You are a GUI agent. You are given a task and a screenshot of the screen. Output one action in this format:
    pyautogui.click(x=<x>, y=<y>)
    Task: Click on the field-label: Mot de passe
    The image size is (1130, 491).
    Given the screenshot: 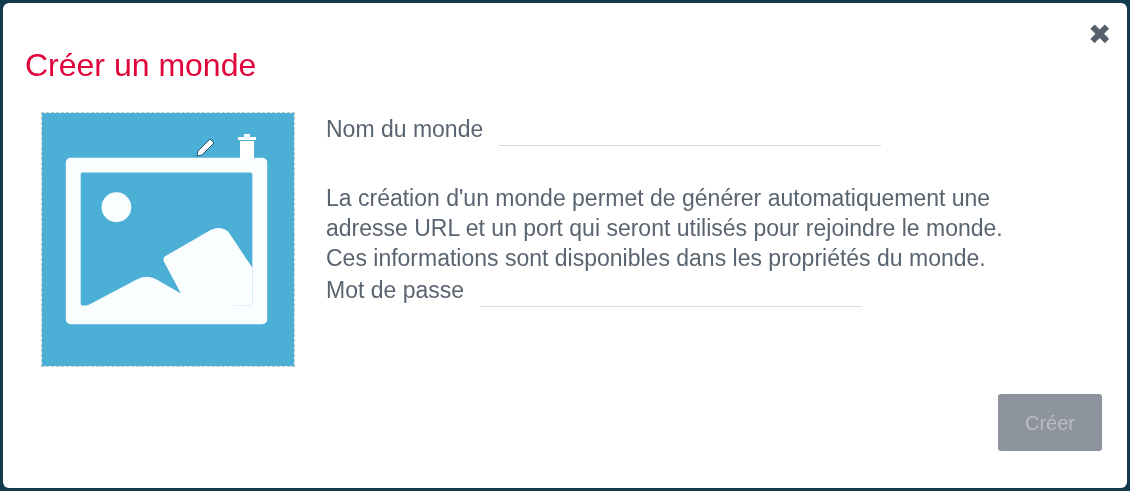 What is the action you would take?
    pyautogui.click(x=395, y=290)
    